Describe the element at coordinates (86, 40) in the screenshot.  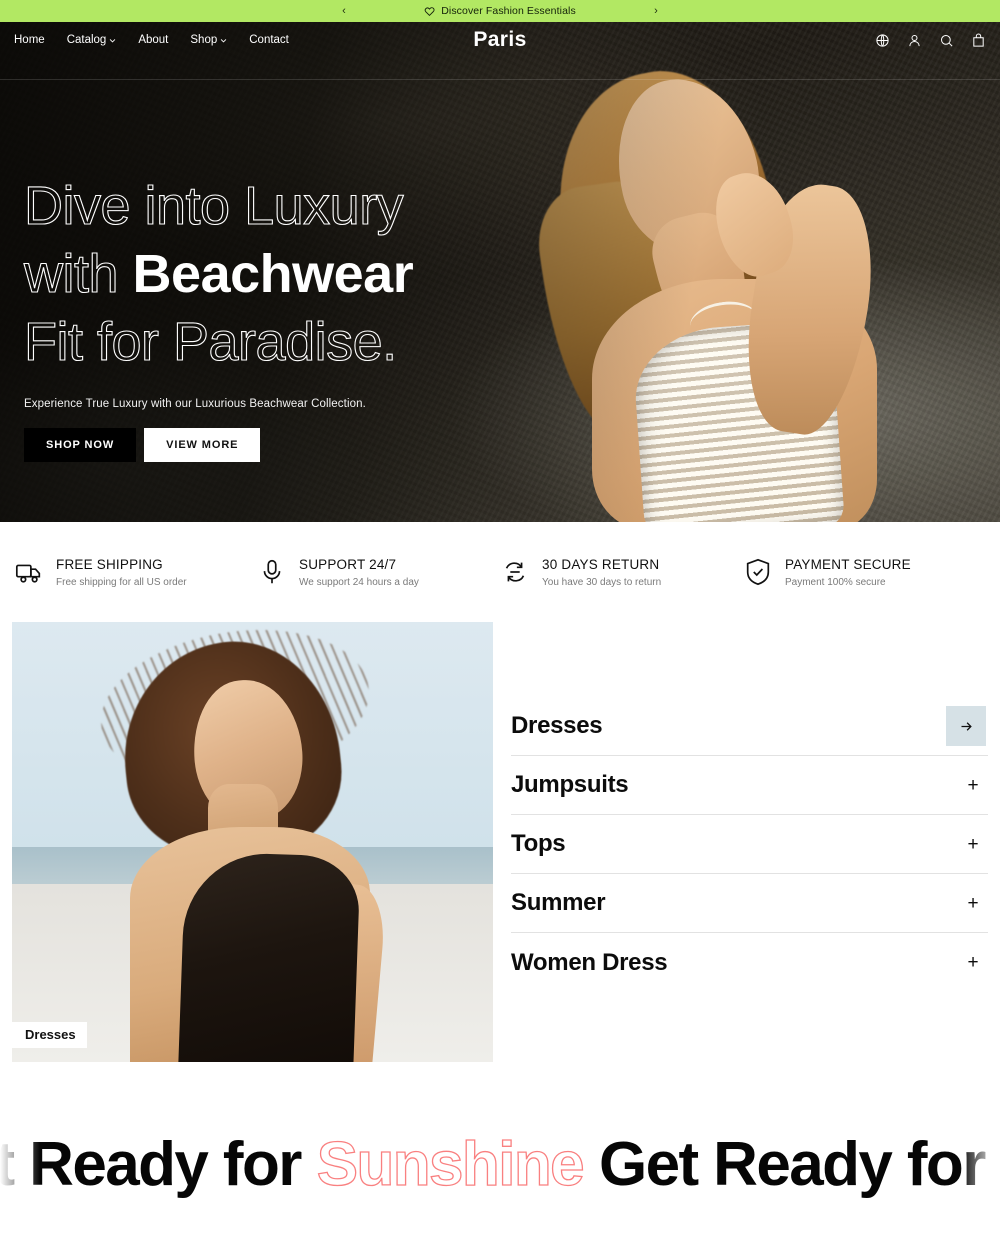
I see `nav-item-catalog-label: Catalog` at that location.